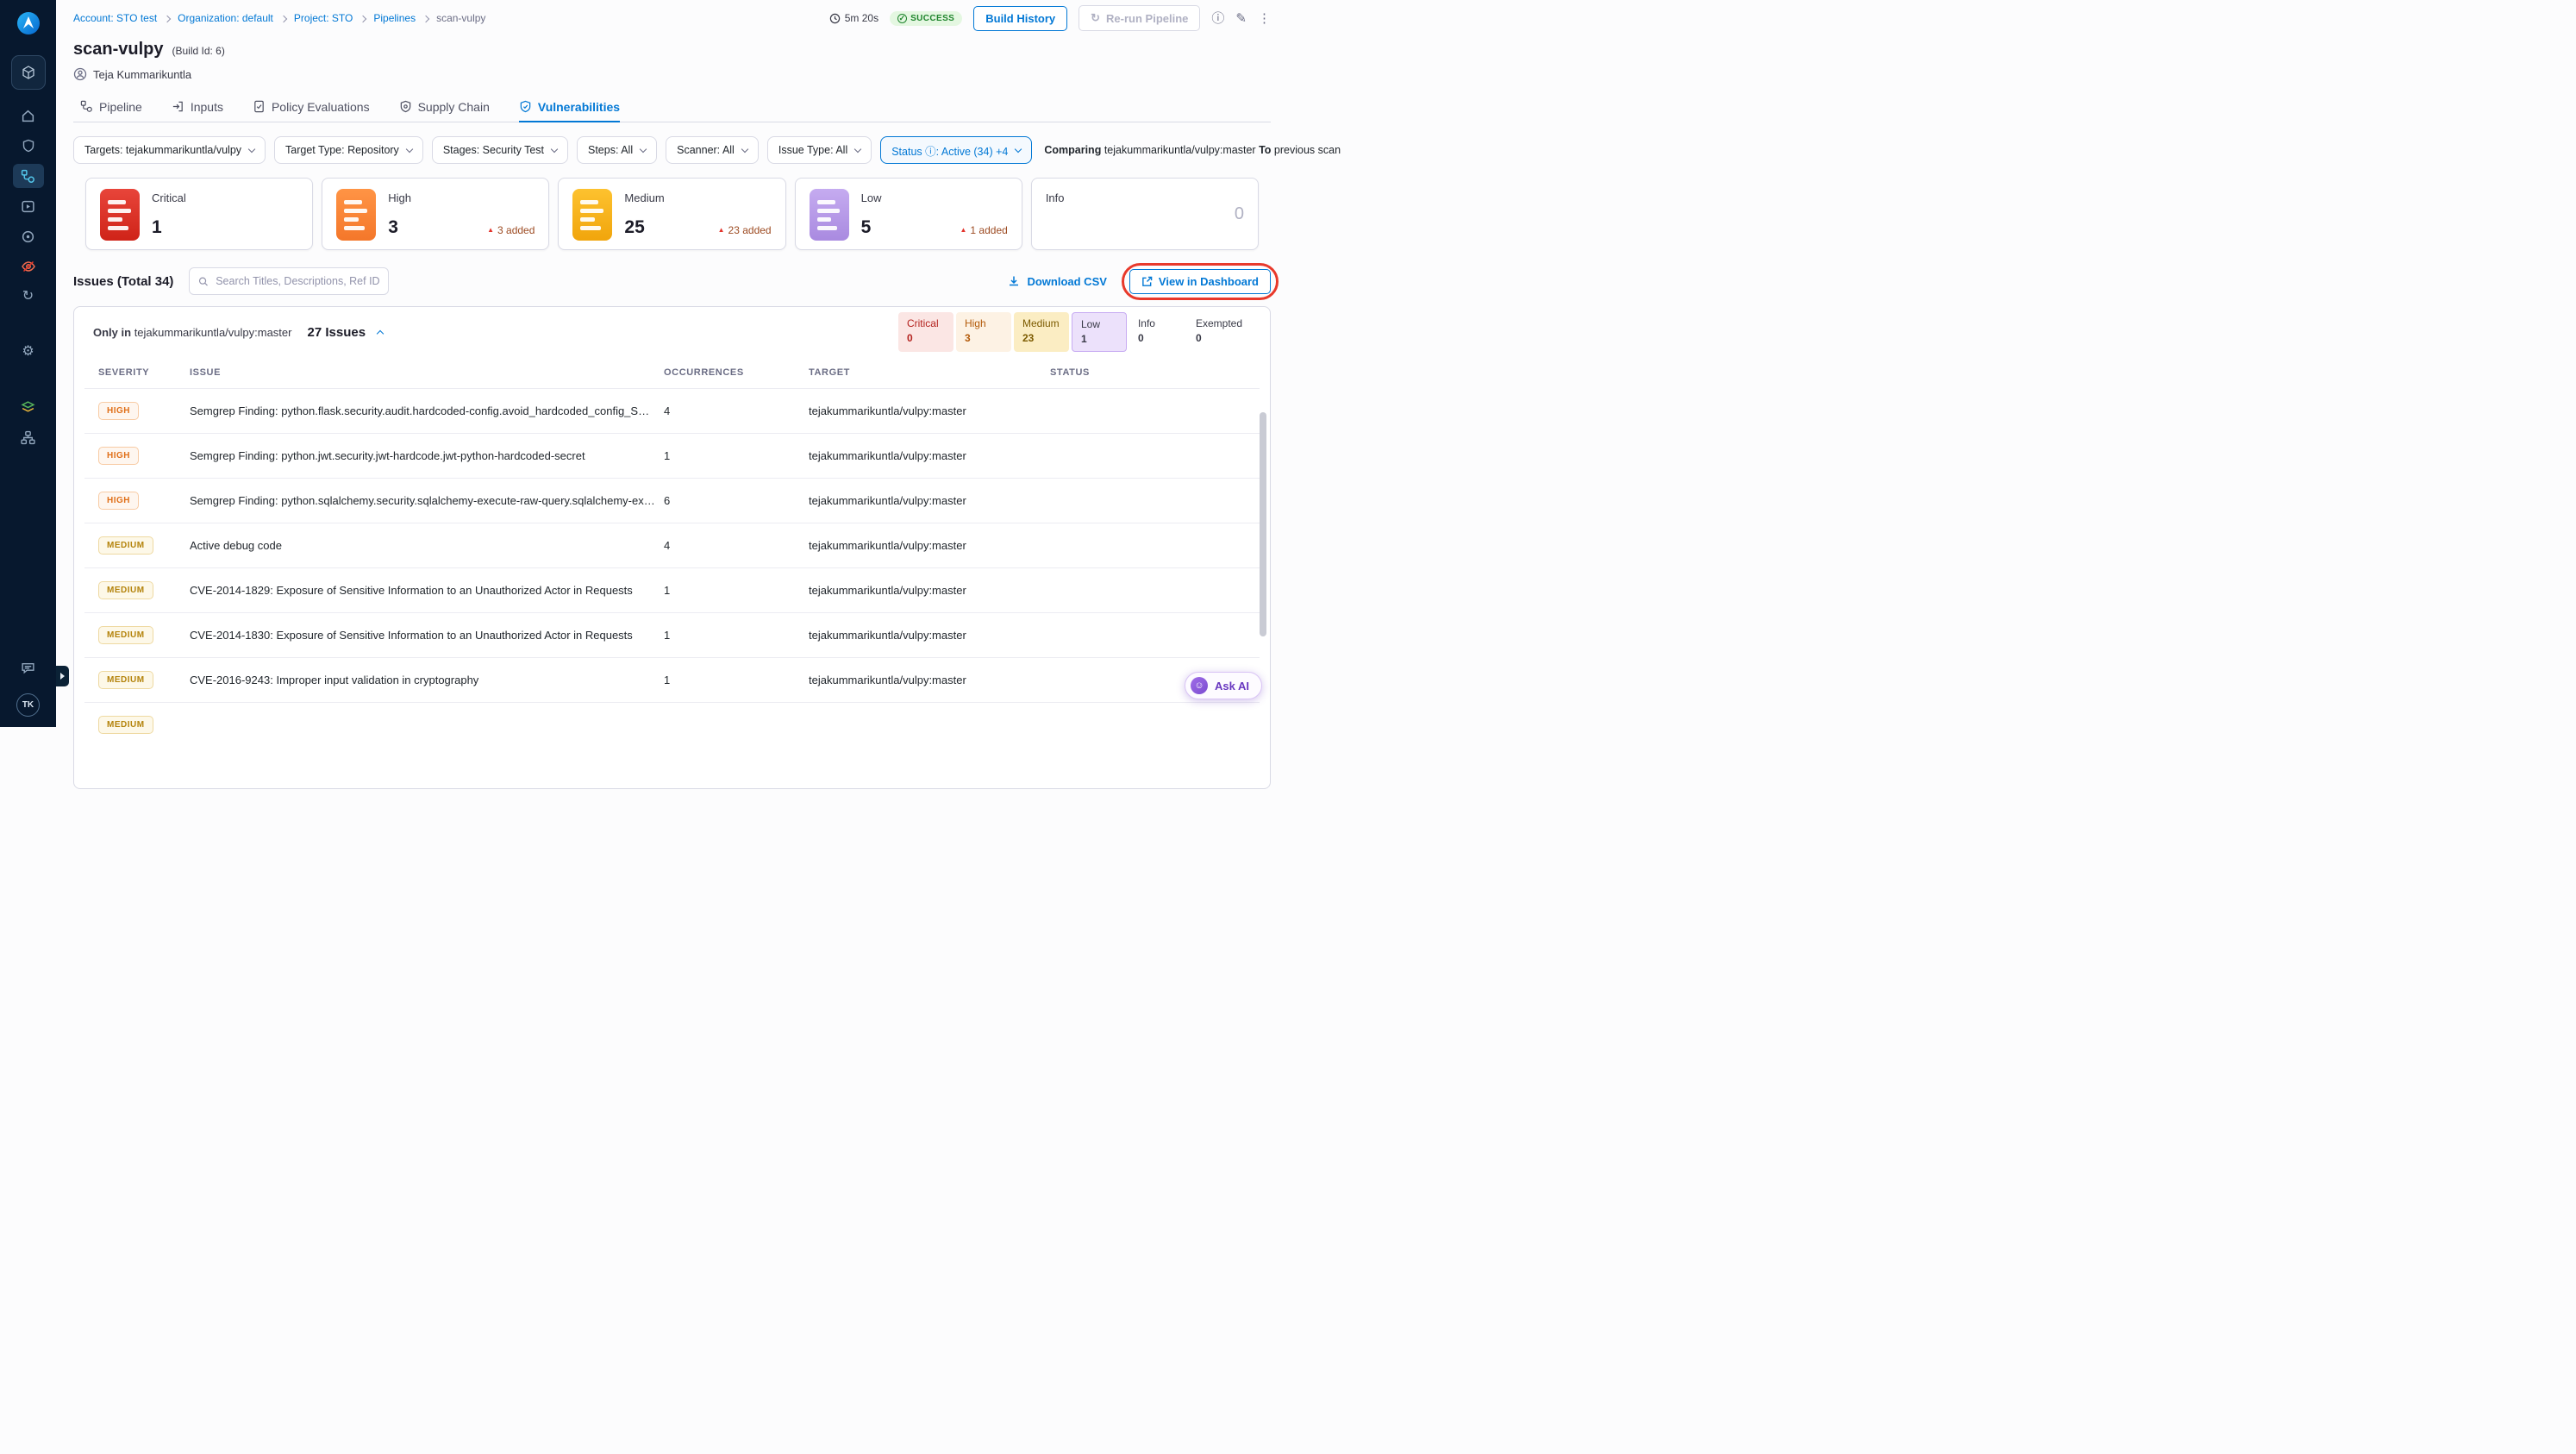  I want to click on filter-targets: Targets: tejakummarikuntla/vulpy, so click(169, 150).